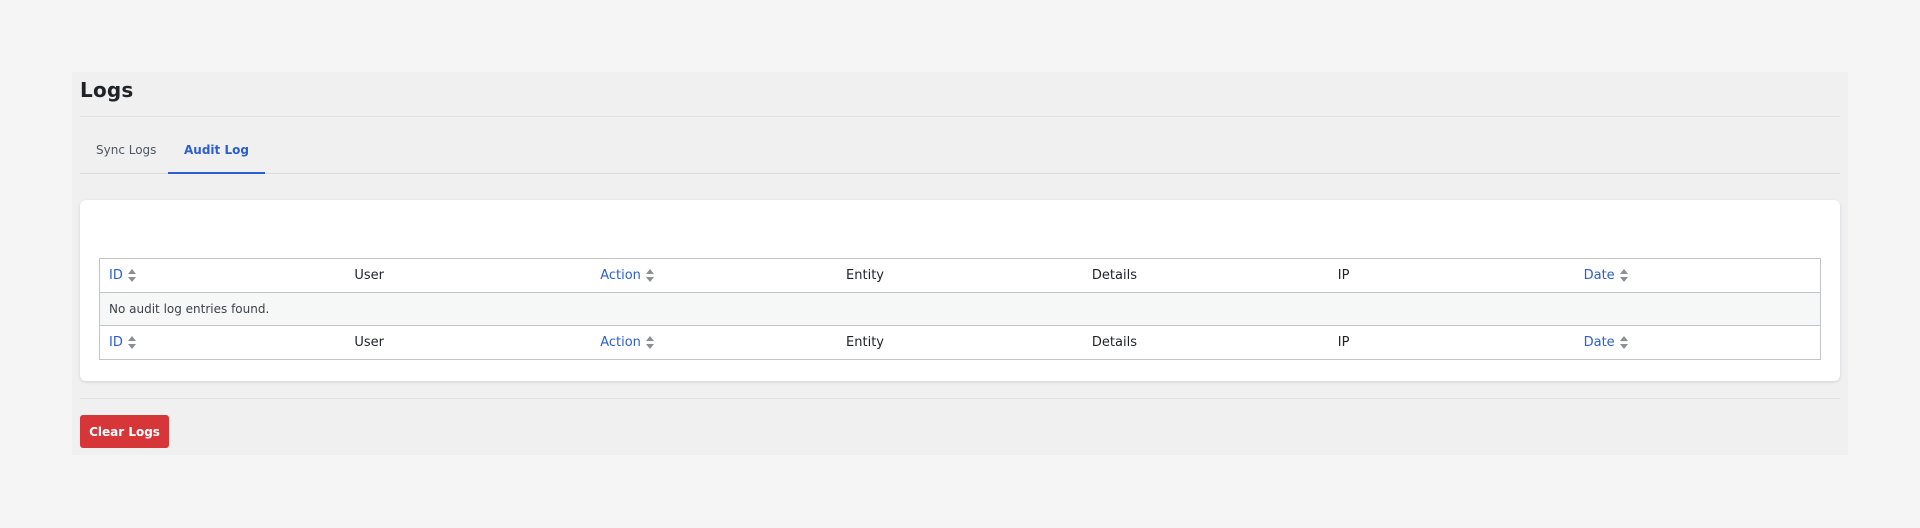  What do you see at coordinates (1451, 275) in the screenshot?
I see `column-header-ip: IP` at bounding box center [1451, 275].